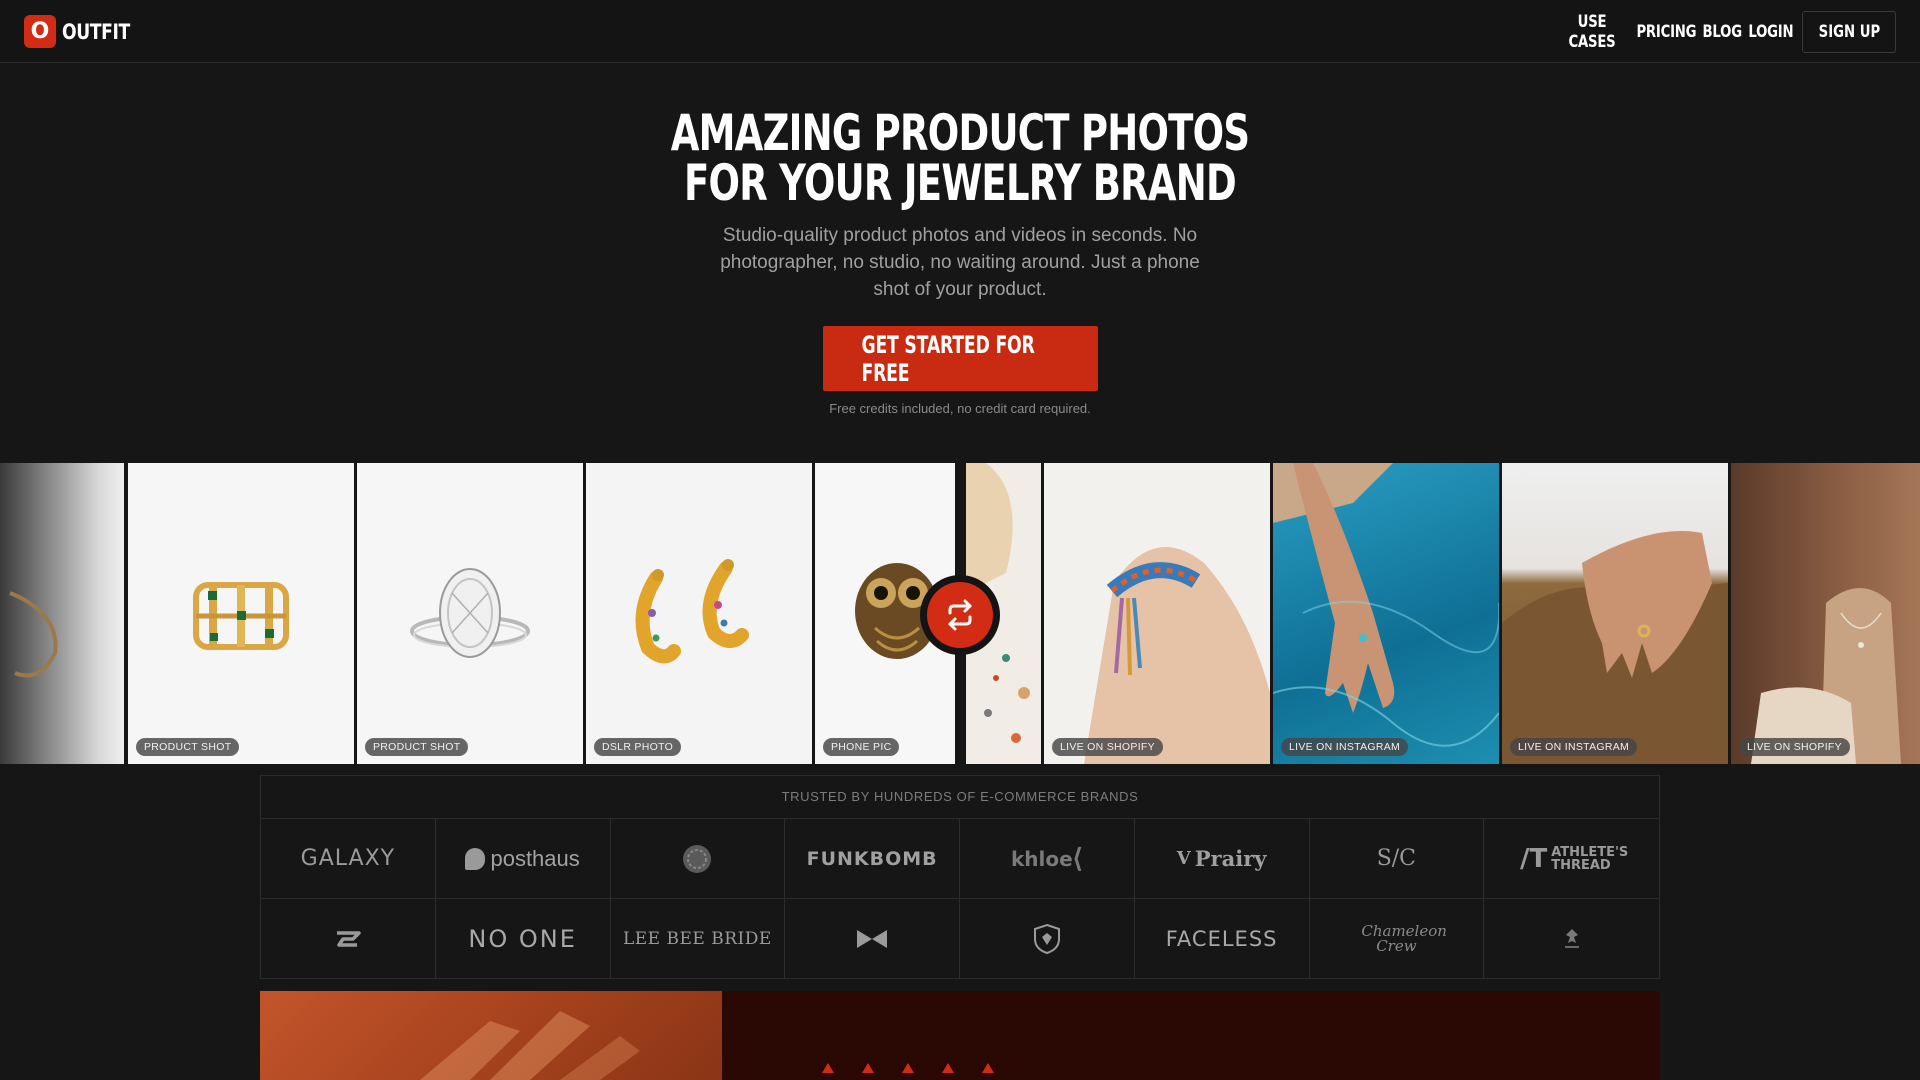  I want to click on bowtie-logo, so click(872, 939).